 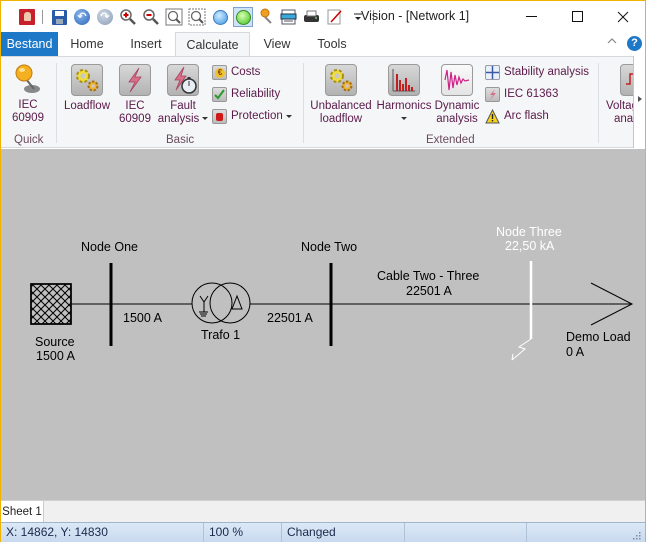 What do you see at coordinates (341, 106) in the screenshot?
I see `unbalanced-label-1: Unbalanced` at bounding box center [341, 106].